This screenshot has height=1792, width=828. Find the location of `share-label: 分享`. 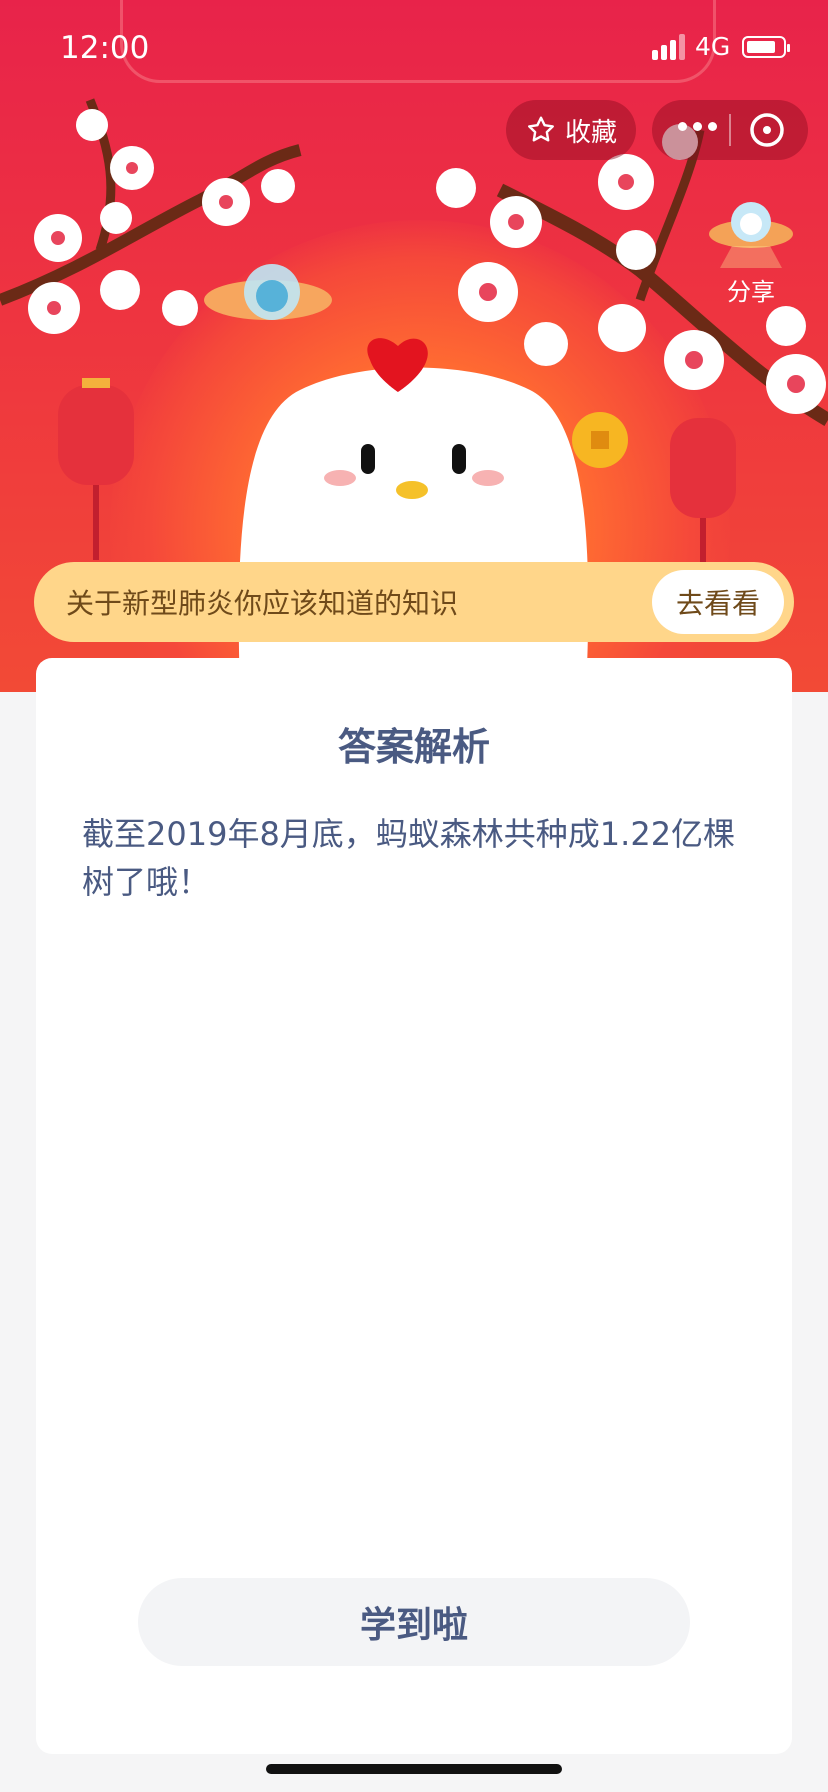

share-label: 分享 is located at coordinates (751, 292).